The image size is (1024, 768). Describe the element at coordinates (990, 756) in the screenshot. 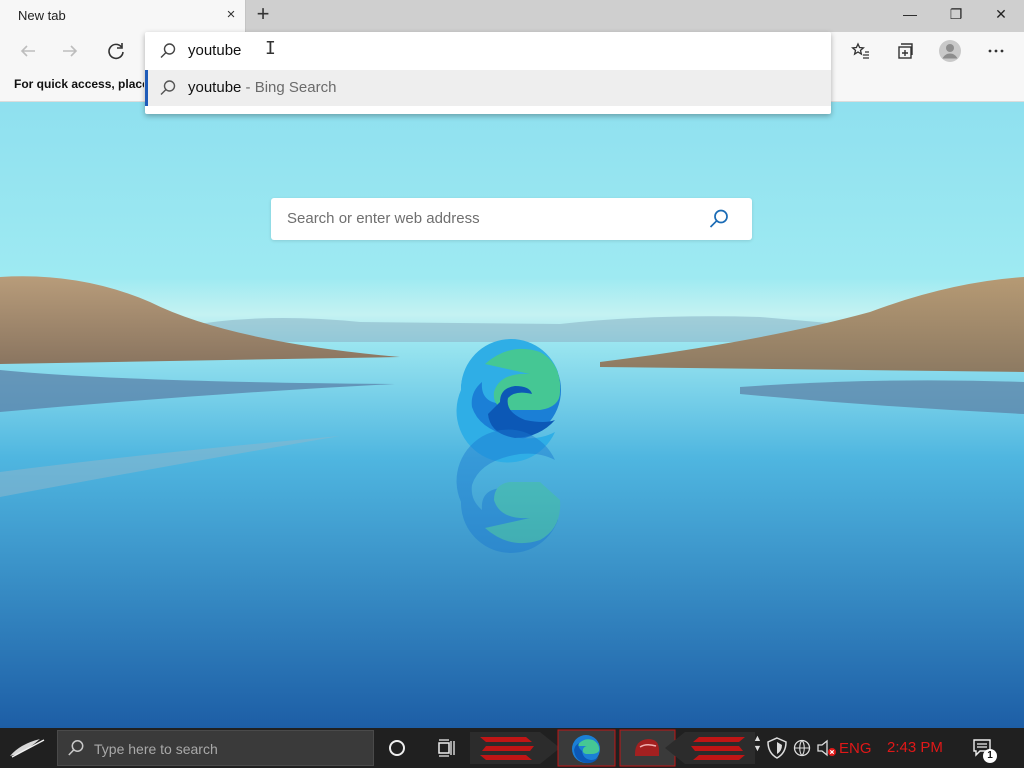

I see `notification-count-badge: 1` at that location.